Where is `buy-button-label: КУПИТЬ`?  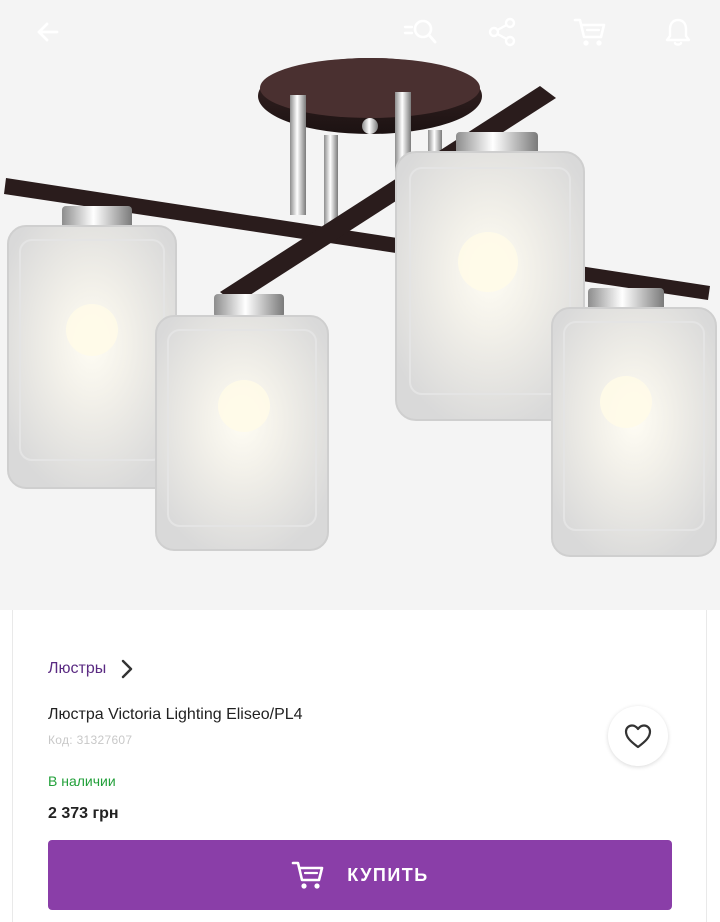 buy-button-label: КУПИТЬ is located at coordinates (388, 874).